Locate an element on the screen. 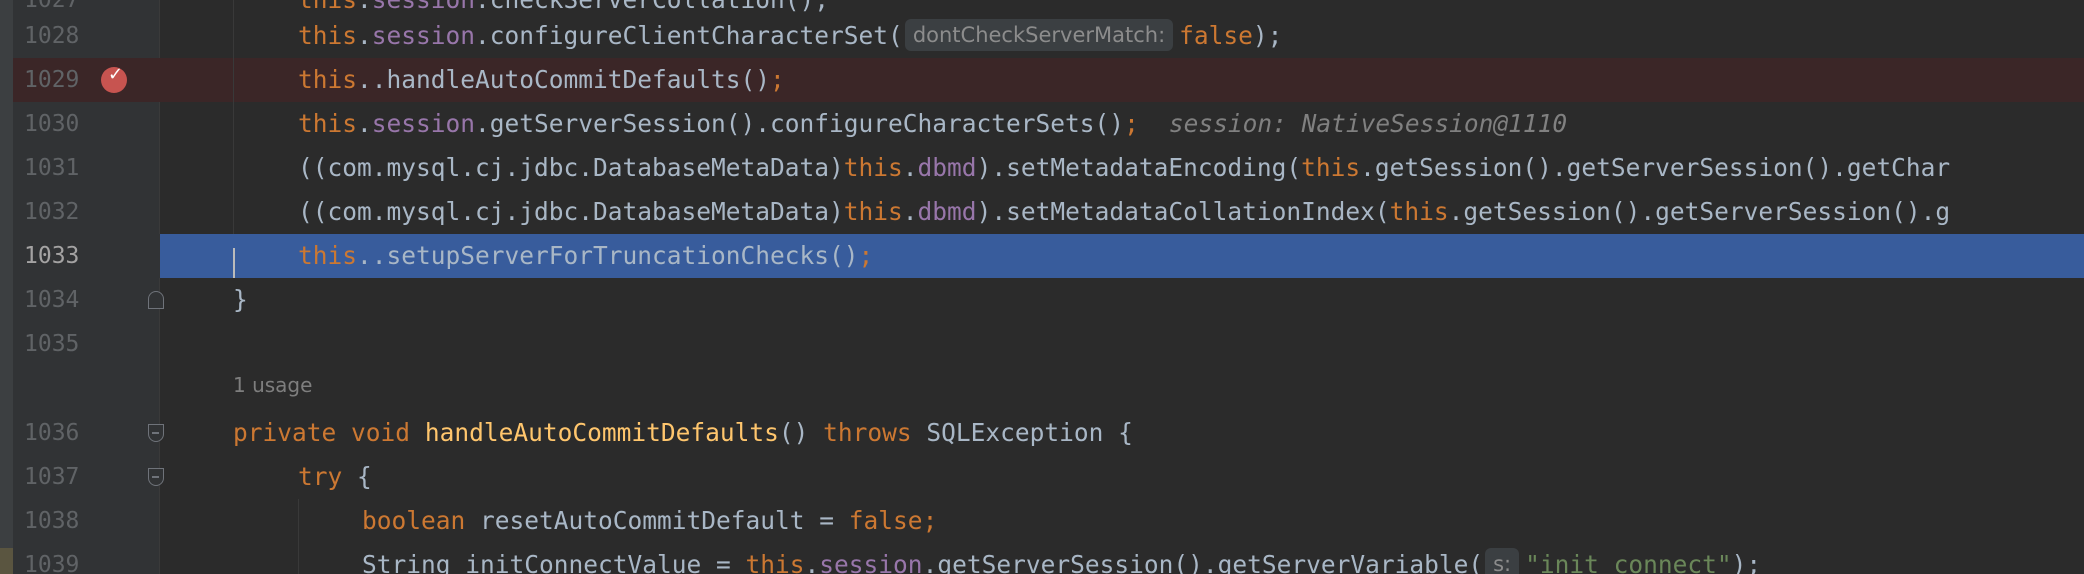 The height and width of the screenshot is (574, 2084). parameter-hint: s: is located at coordinates (1502, 561).